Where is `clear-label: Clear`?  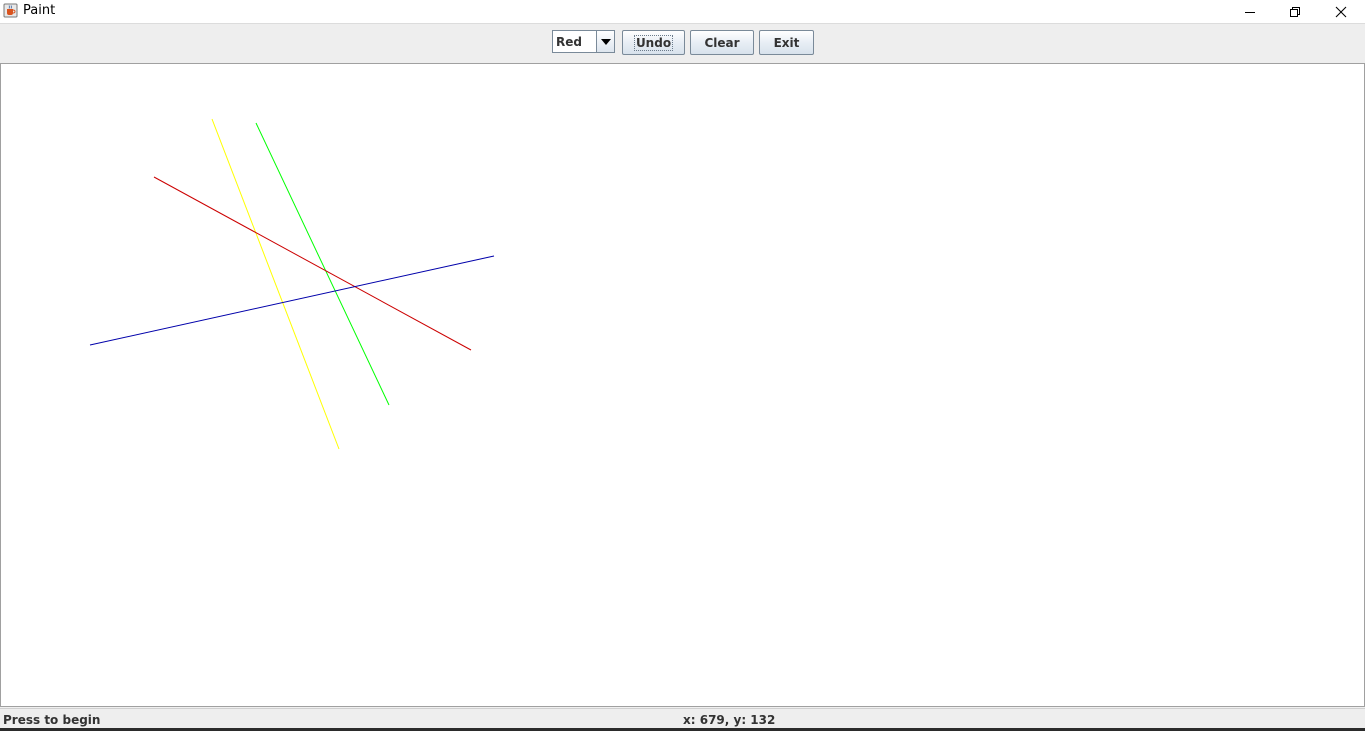
clear-label: Clear is located at coordinates (722, 42).